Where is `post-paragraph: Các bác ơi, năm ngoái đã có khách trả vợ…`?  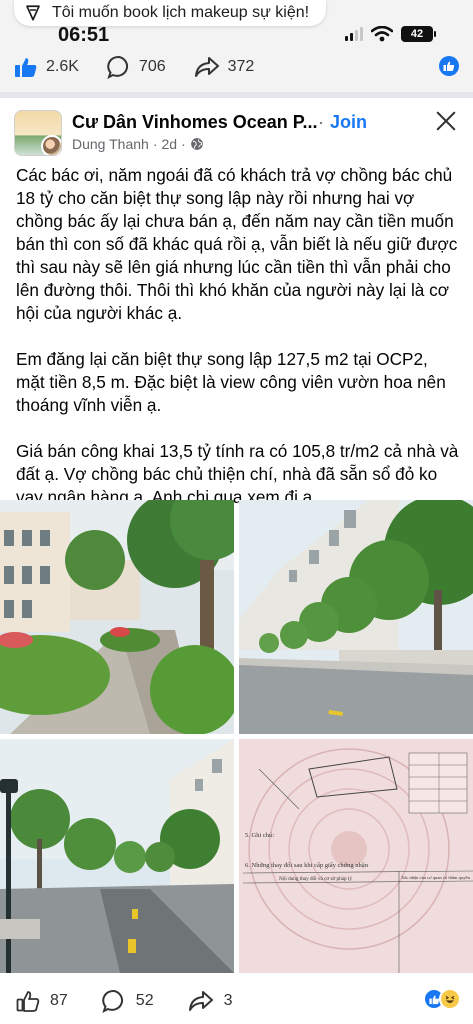 post-paragraph: Các bác ơi, năm ngoái đã có khách trả vợ… is located at coordinates (237, 244).